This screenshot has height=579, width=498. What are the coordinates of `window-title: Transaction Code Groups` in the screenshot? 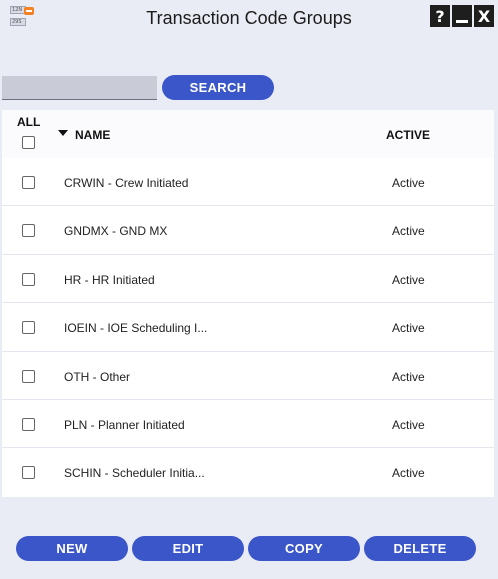 It's located at (249, 18).